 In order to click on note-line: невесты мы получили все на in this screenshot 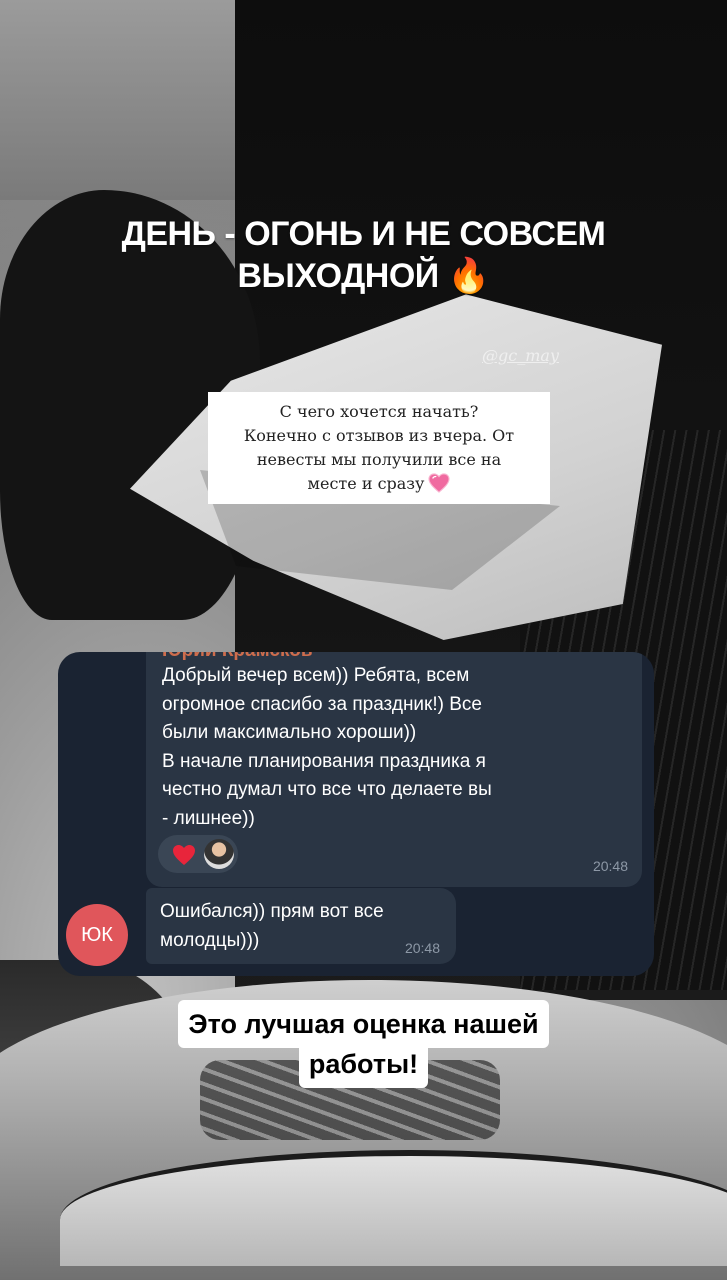, I will do `click(379, 459)`.